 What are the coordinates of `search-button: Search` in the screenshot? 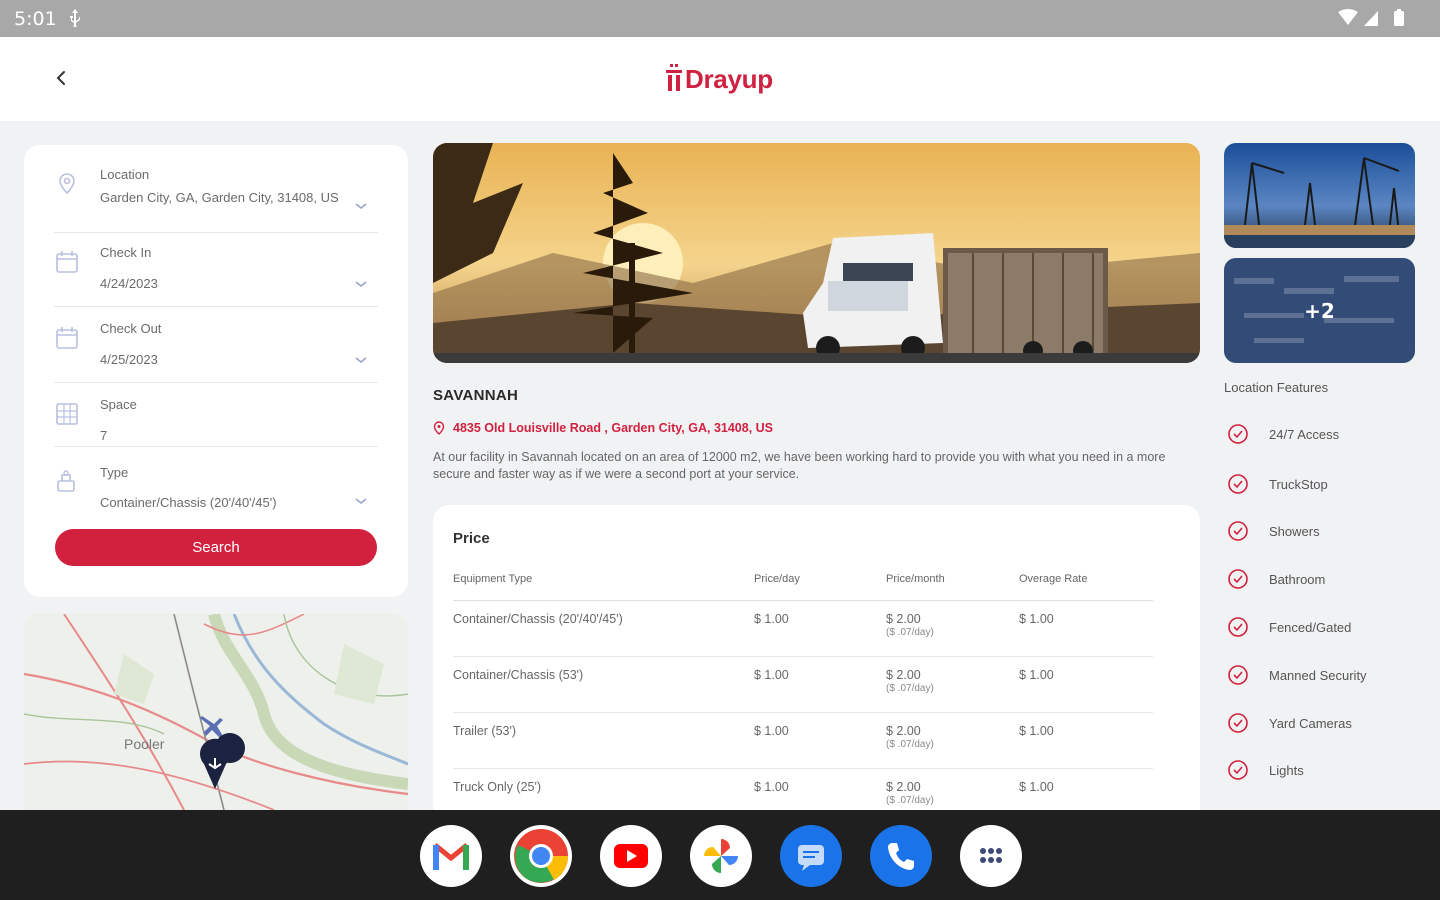 It's located at (216, 547).